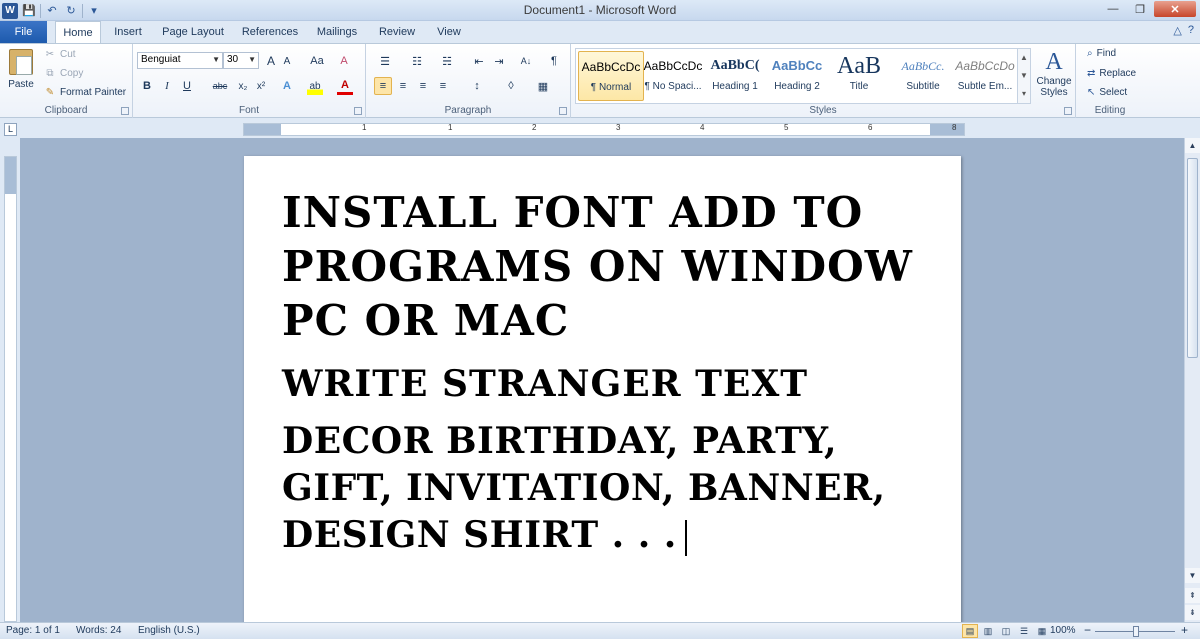 Image resolution: width=1200 pixels, height=639 pixels. Describe the element at coordinates (1087, 630) in the screenshot. I see `zoom-out-button: −` at that location.